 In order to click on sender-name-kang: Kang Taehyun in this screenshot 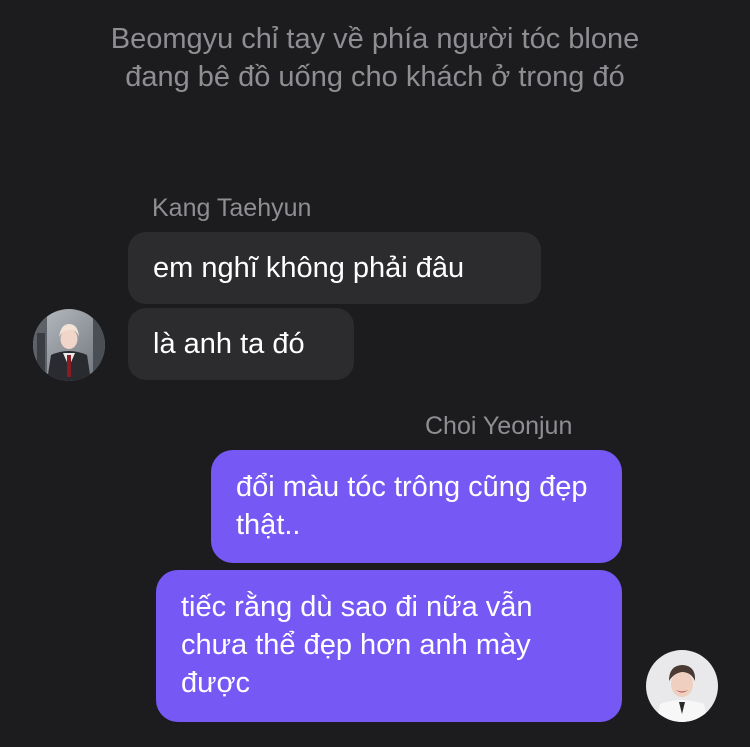, I will do `click(232, 208)`.